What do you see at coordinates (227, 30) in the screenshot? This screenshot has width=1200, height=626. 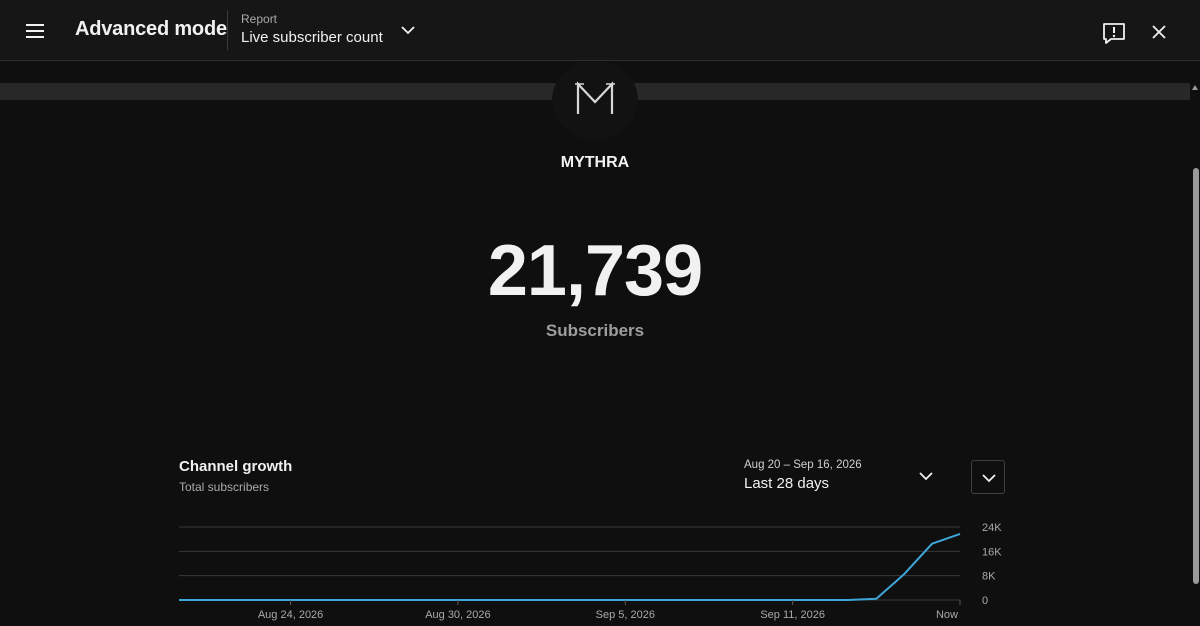 I see `title-divider` at bounding box center [227, 30].